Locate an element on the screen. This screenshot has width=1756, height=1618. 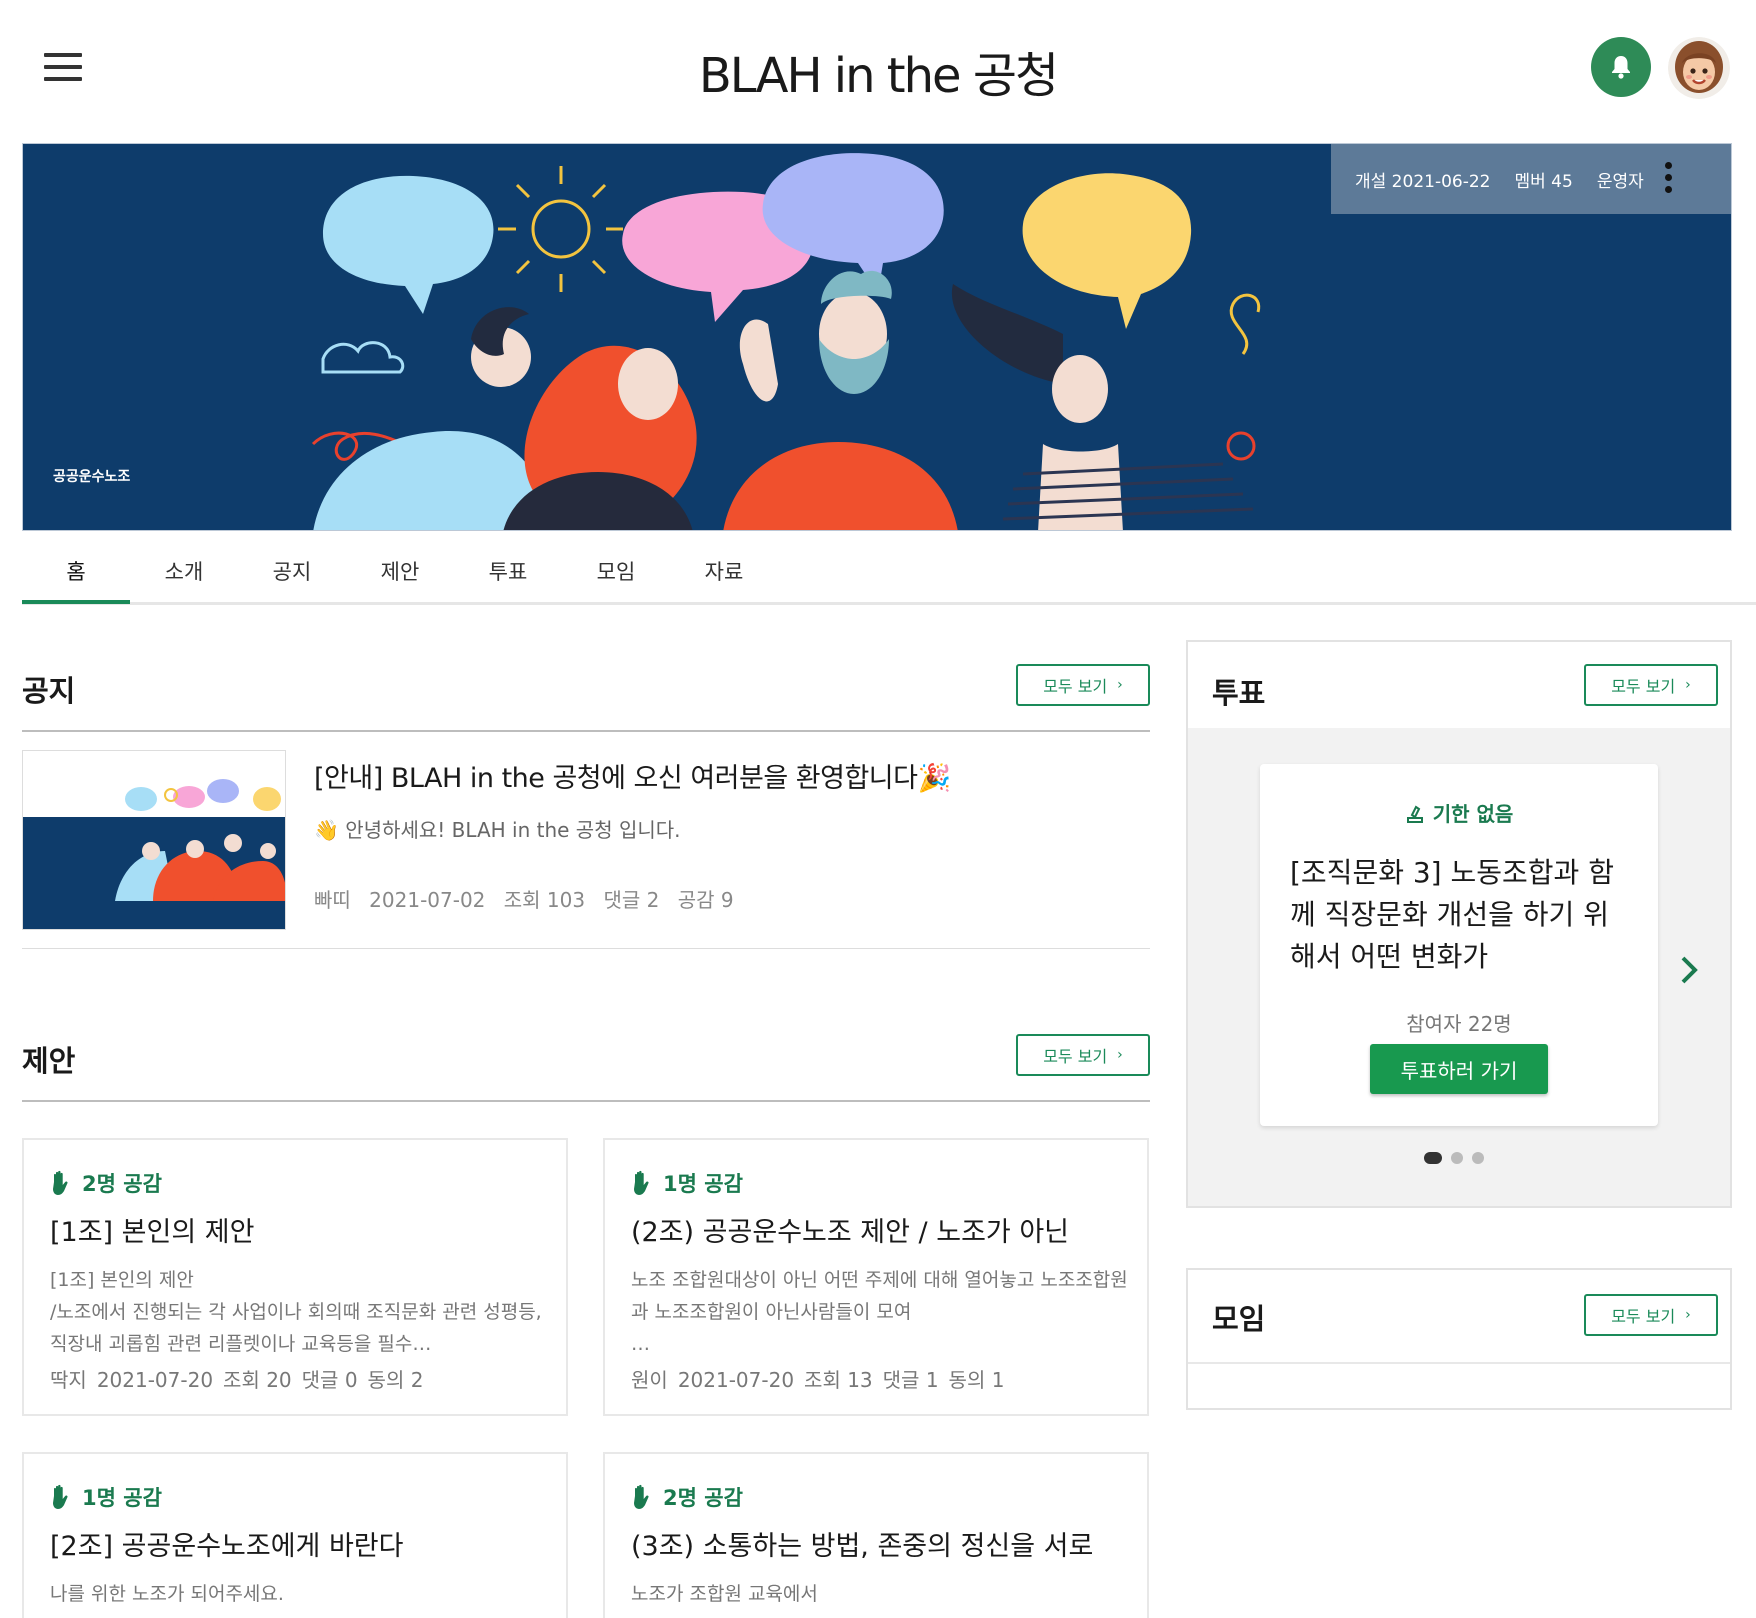
vote-more-label: 모두 보기 is located at coordinates (1643, 686).